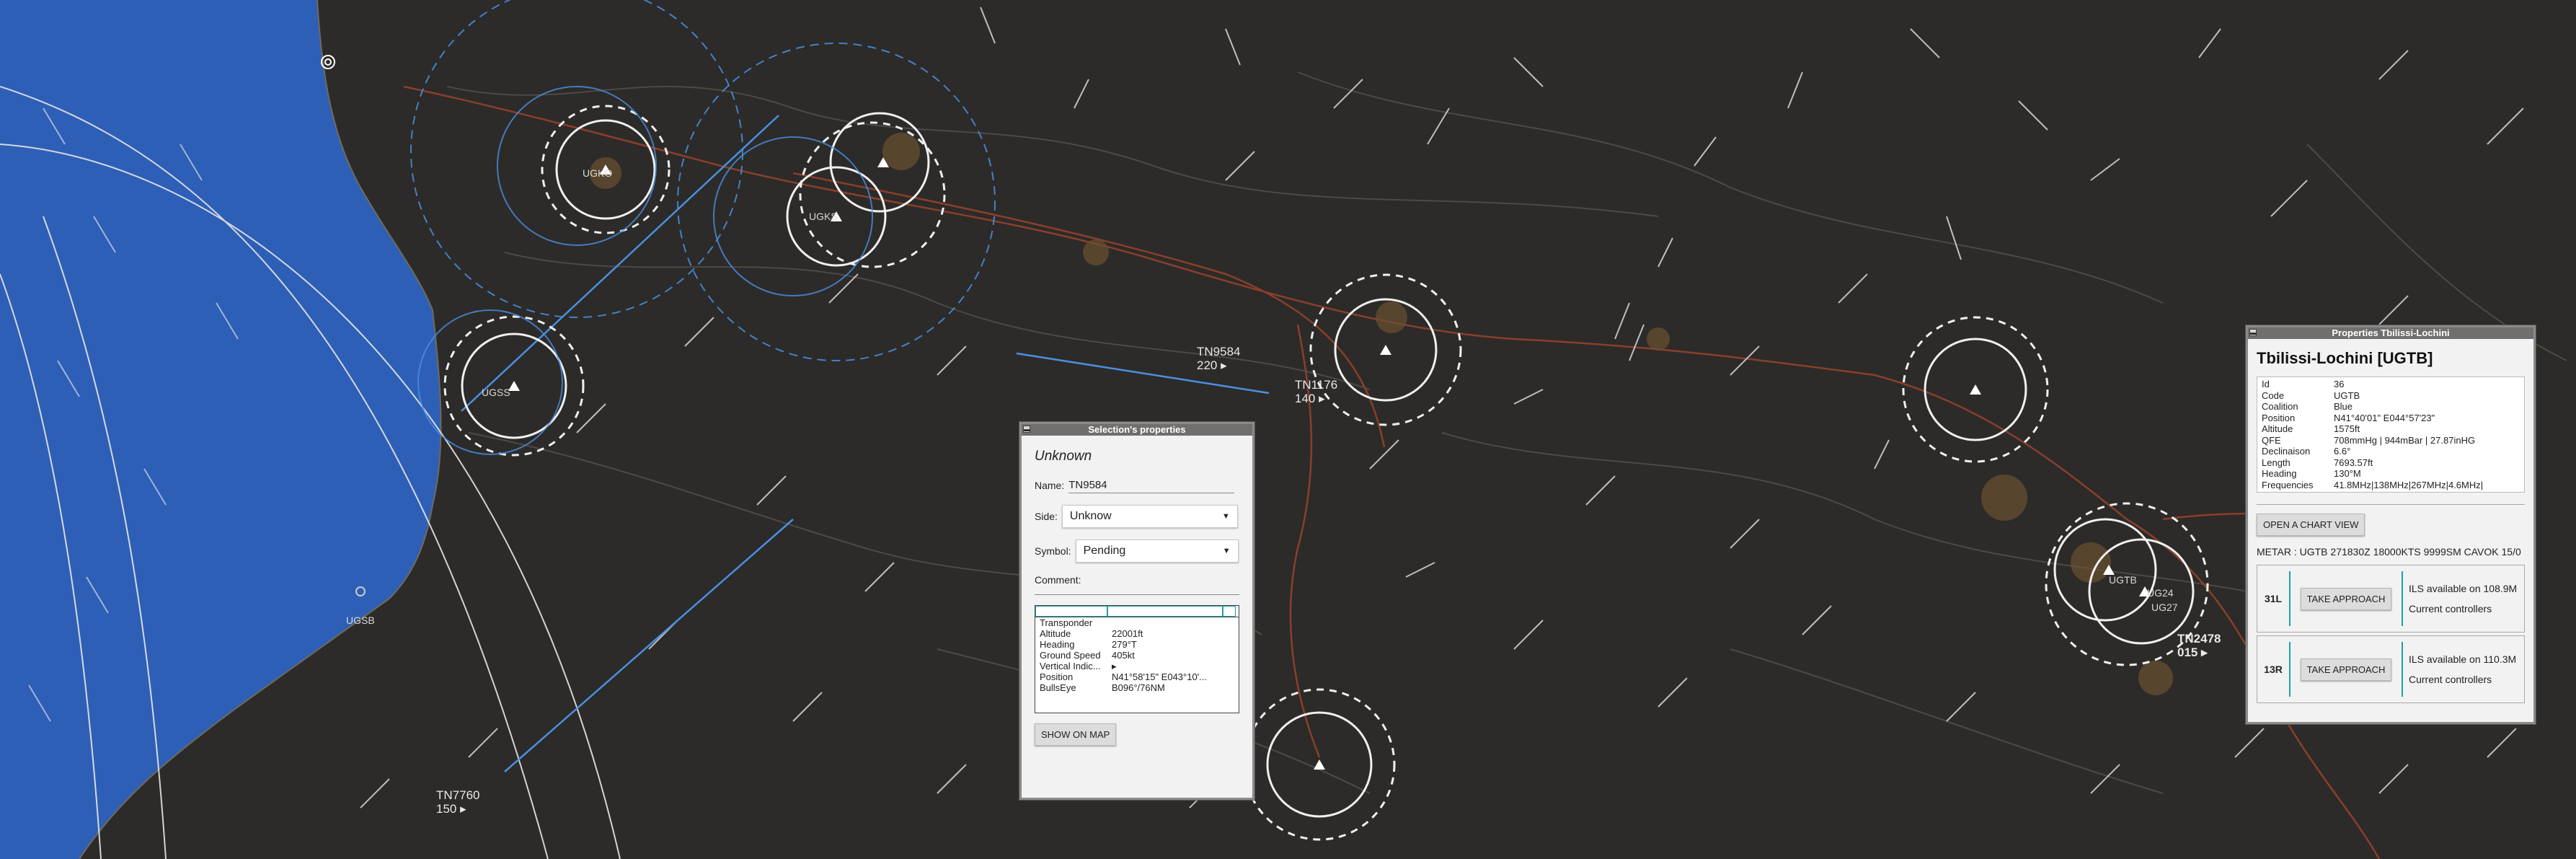  What do you see at coordinates (2347, 428) in the screenshot?
I see `info-value: 1575ft` at bounding box center [2347, 428].